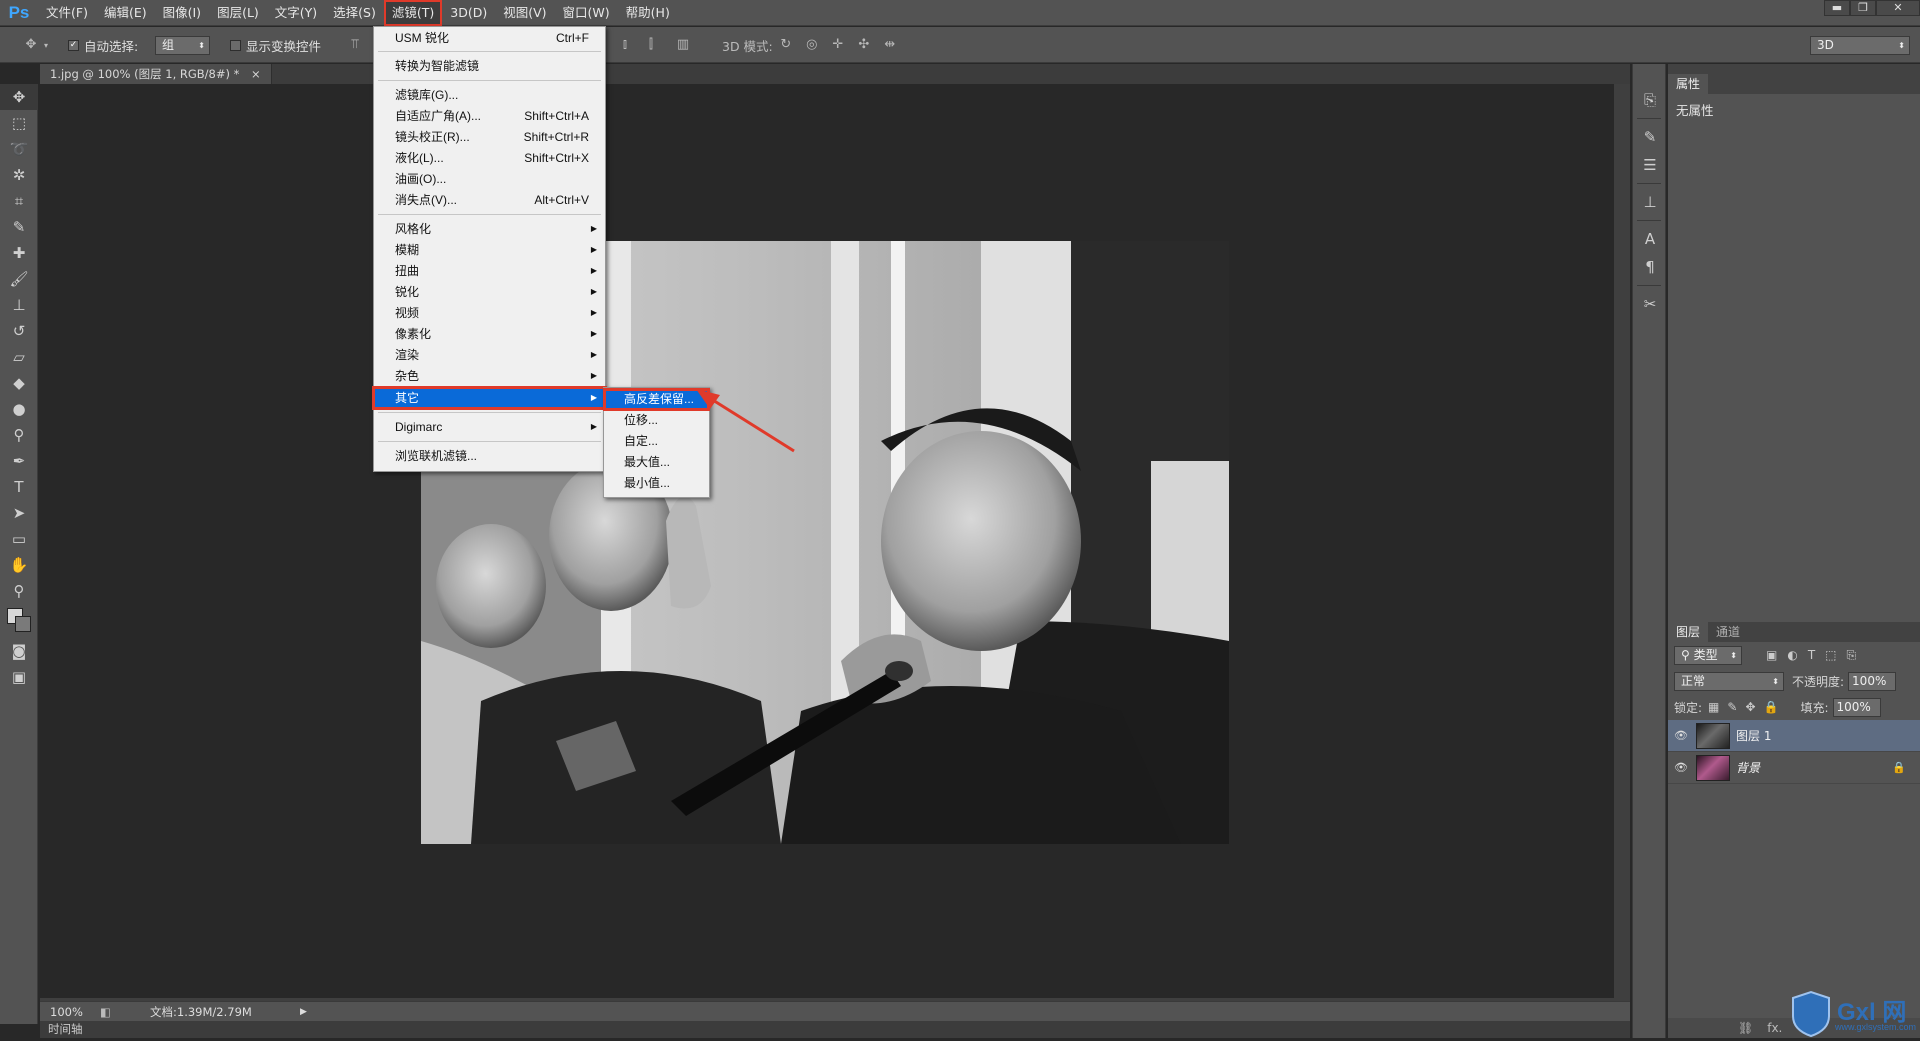 Image resolution: width=1920 pixels, height=1041 pixels. What do you see at coordinates (489, 334) in the screenshot?
I see `menu-item-pixelate: 像素化 ▶` at bounding box center [489, 334].